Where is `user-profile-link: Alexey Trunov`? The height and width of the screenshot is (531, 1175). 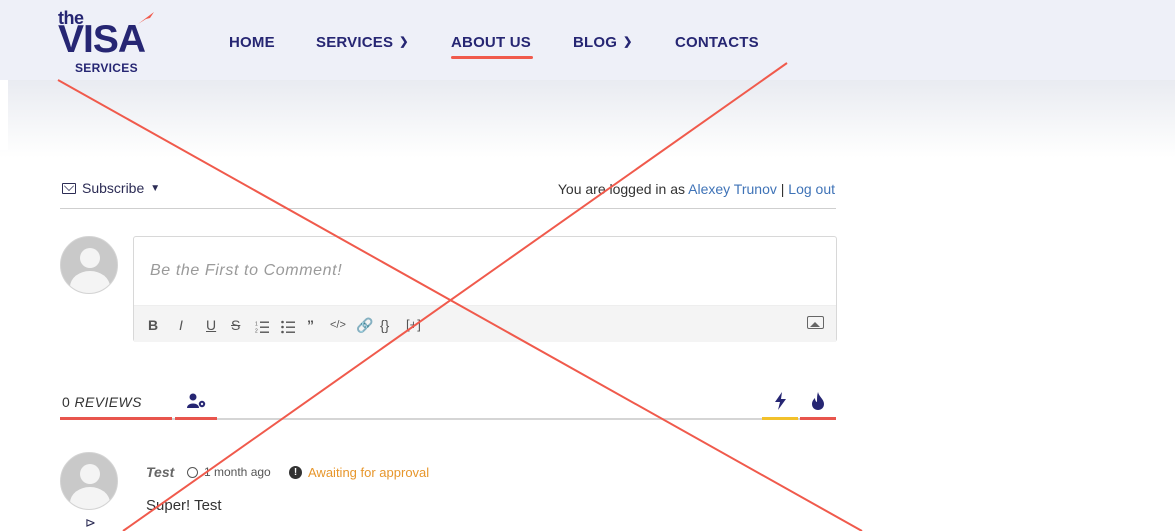 user-profile-link: Alexey Trunov is located at coordinates (732, 189).